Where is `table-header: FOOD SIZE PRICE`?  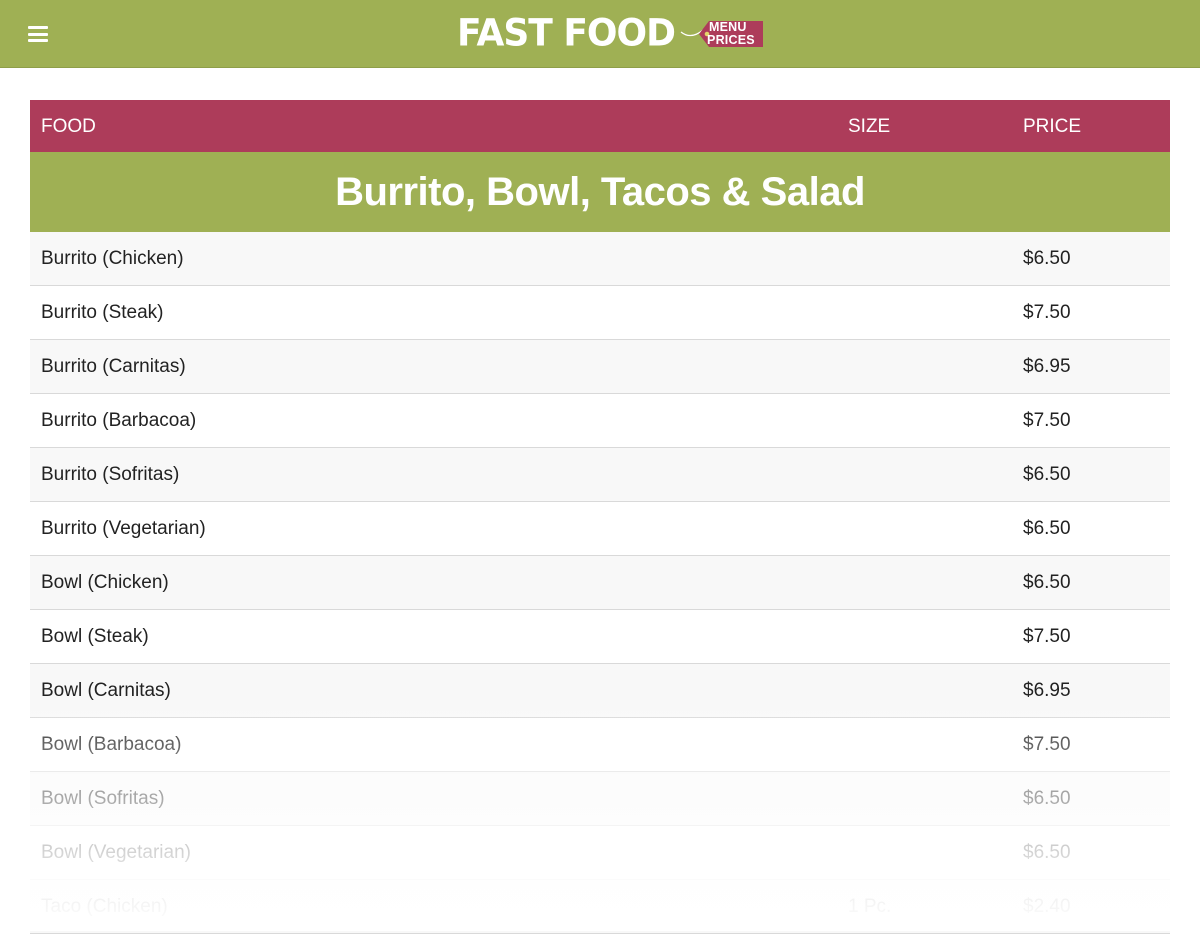 table-header: FOOD SIZE PRICE is located at coordinates (600, 126).